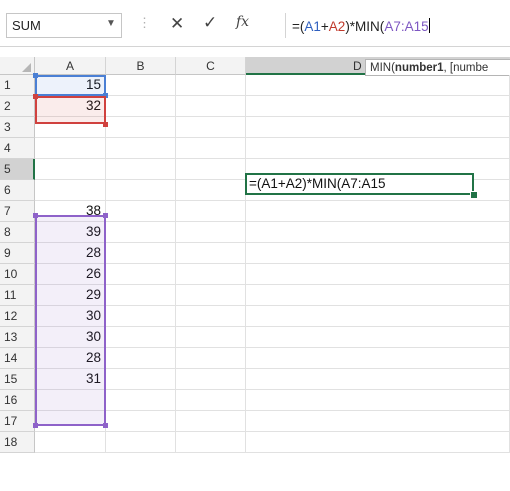  I want to click on row-header-1: 1, so click(17, 85).